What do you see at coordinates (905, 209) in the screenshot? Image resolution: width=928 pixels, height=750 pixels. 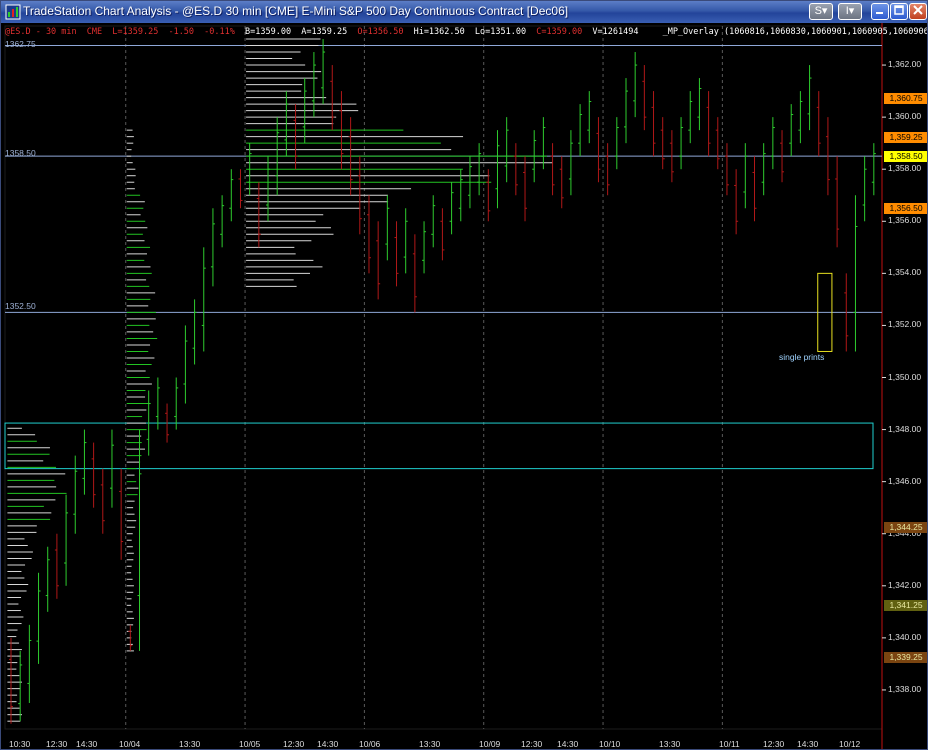 I see `price-tag: 1,356.50` at bounding box center [905, 209].